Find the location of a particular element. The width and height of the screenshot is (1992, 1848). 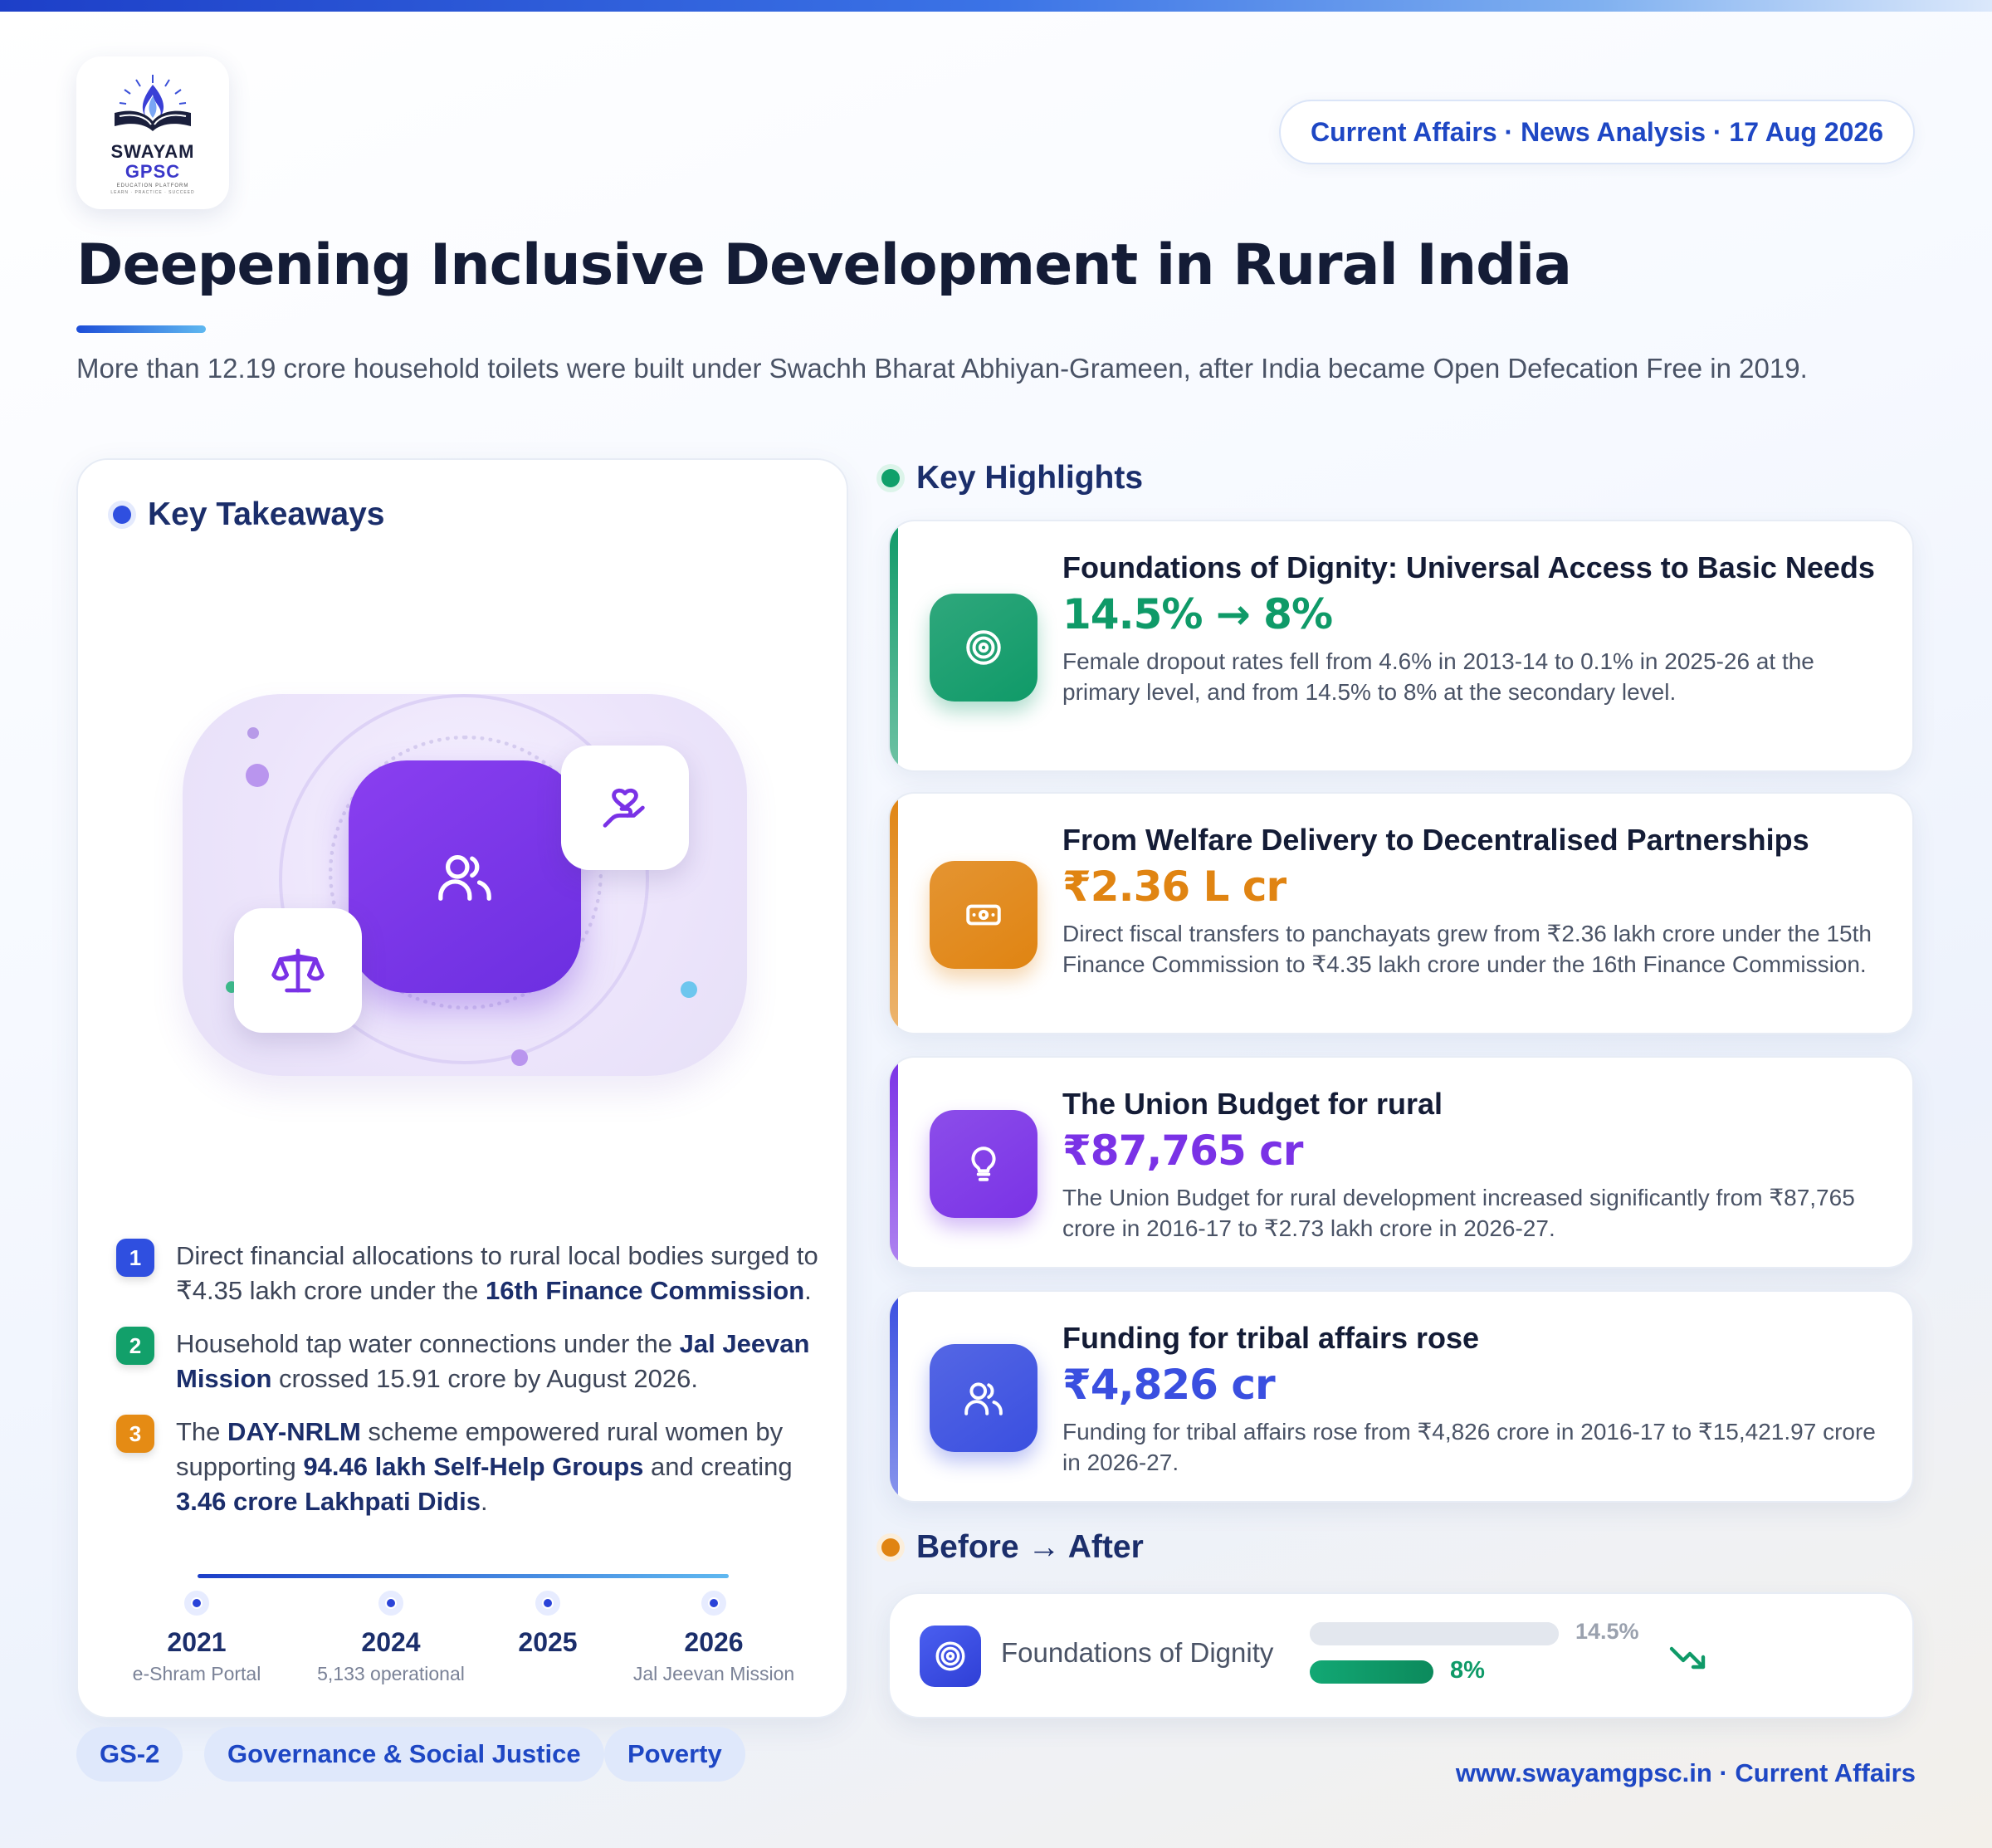

after-bar-track is located at coordinates (1434, 1672).